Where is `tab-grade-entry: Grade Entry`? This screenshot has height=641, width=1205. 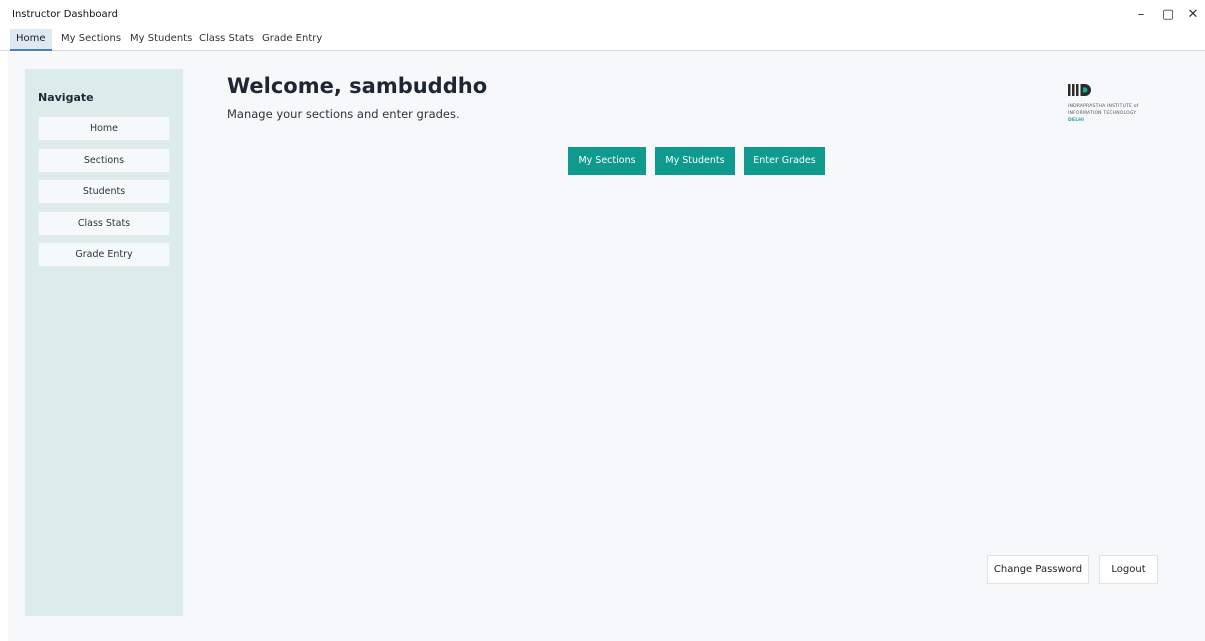
tab-grade-entry: Grade Entry is located at coordinates (292, 39).